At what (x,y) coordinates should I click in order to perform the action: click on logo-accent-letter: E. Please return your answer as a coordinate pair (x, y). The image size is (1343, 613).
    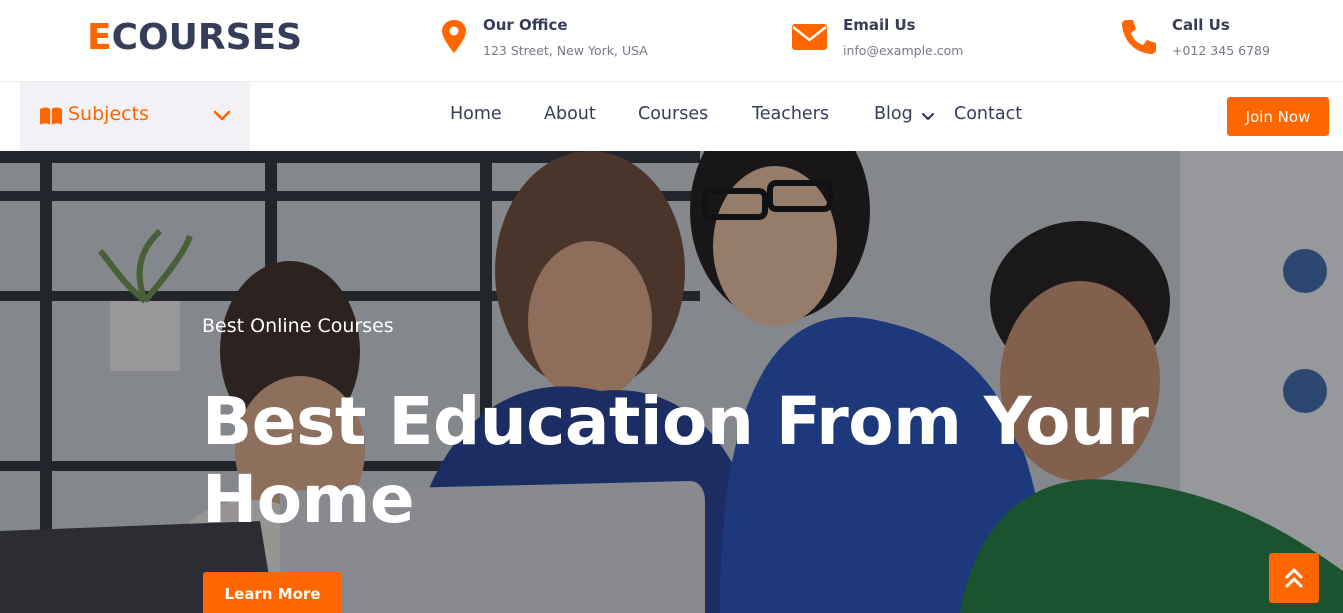
    Looking at the image, I should click on (99, 37).